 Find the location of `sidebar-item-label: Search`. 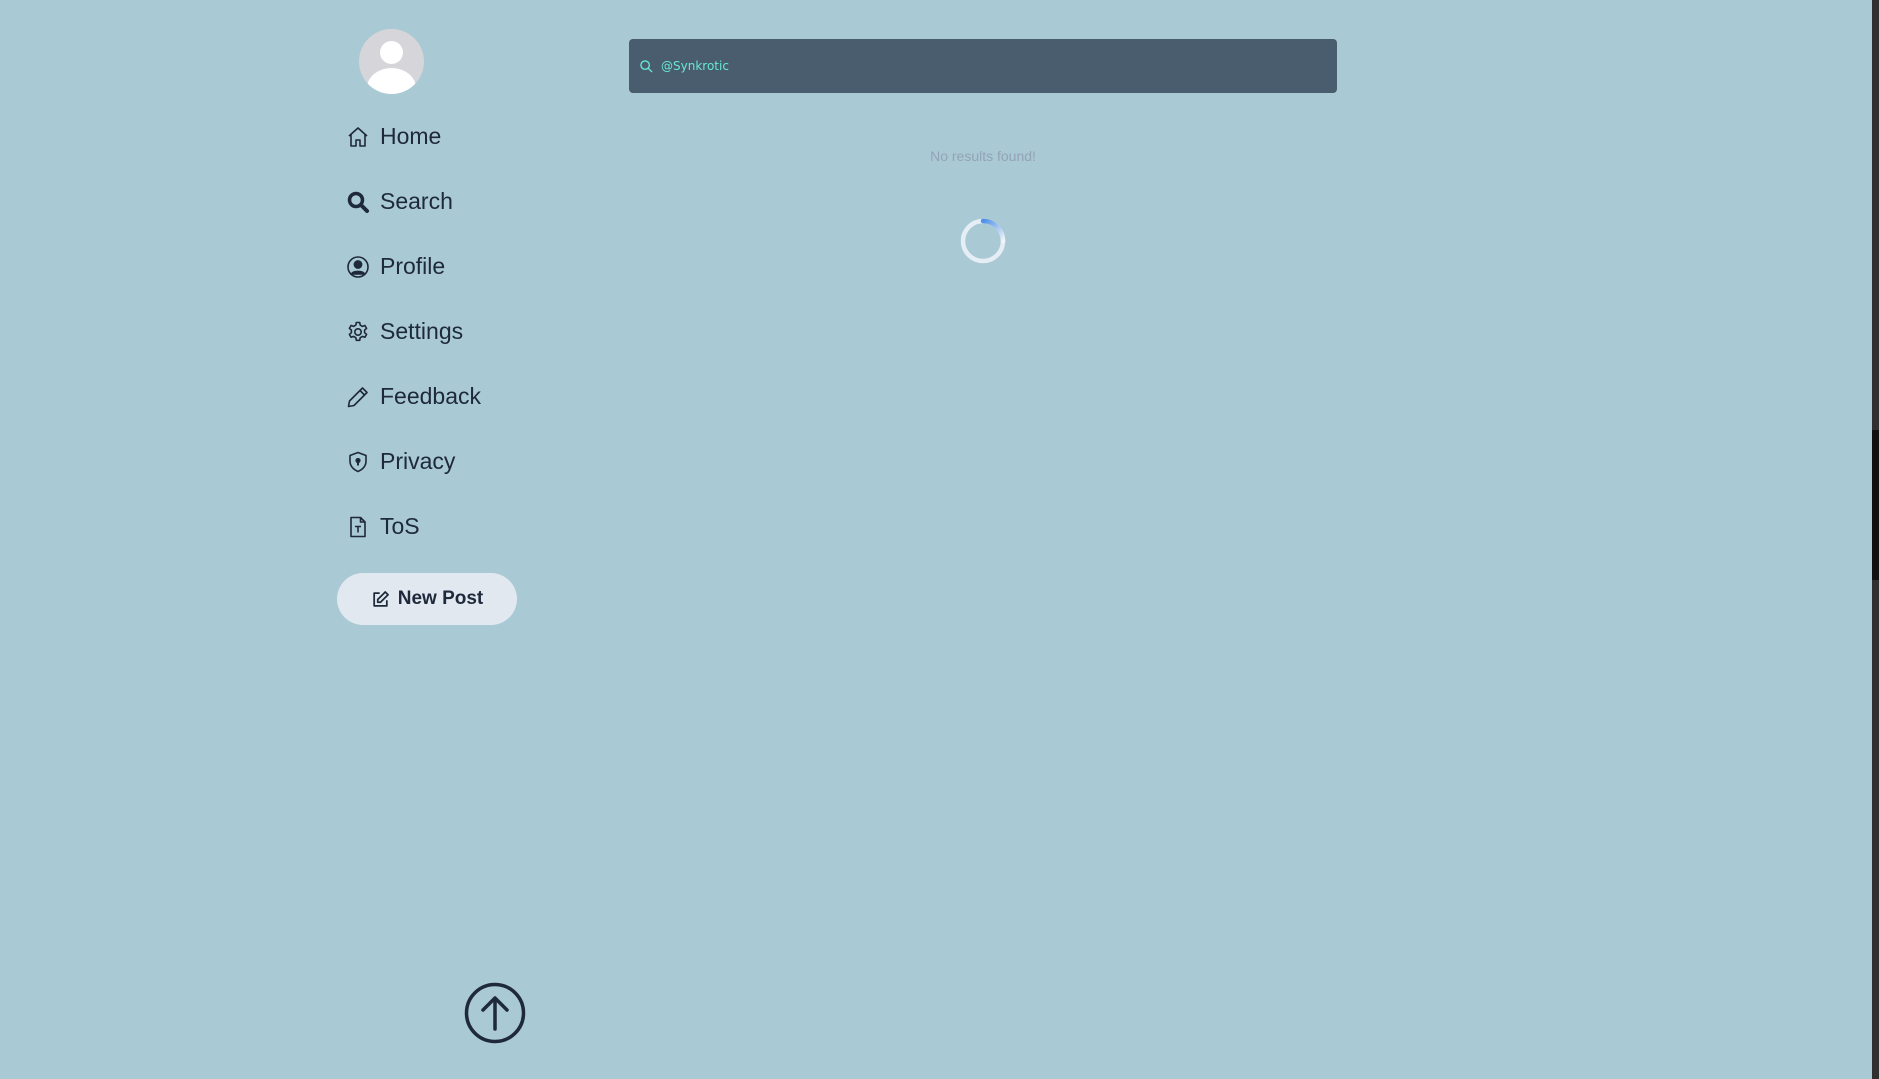

sidebar-item-label: Search is located at coordinates (416, 201).